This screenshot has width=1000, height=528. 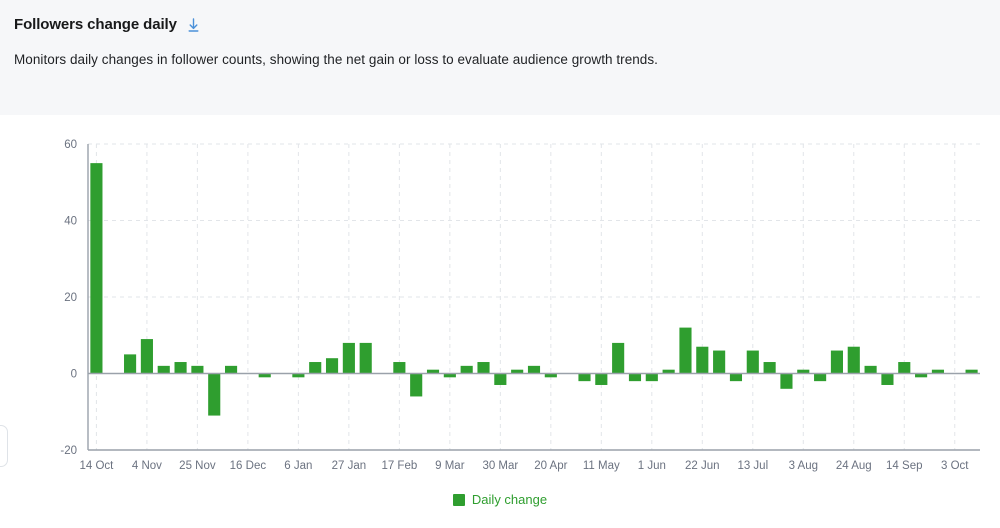 I want to click on legend-swatch-daily-change, so click(x=458, y=500).